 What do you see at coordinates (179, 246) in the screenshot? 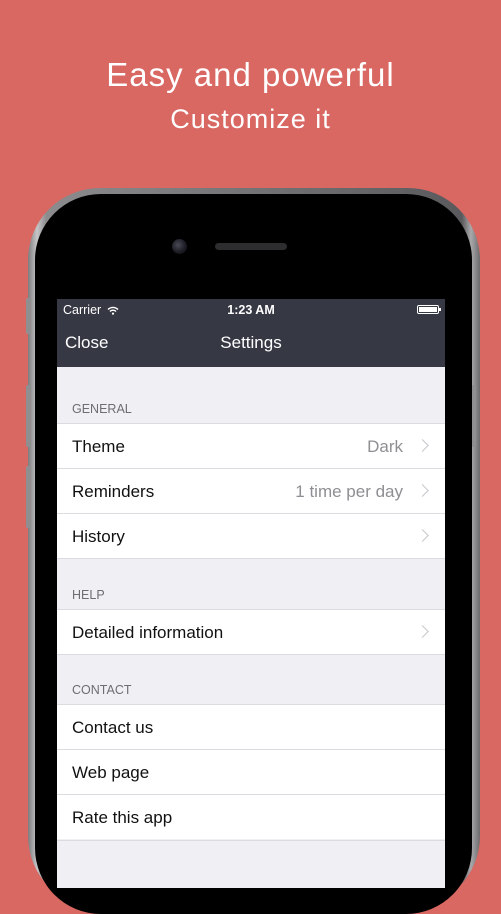
I see `camera-icon` at bounding box center [179, 246].